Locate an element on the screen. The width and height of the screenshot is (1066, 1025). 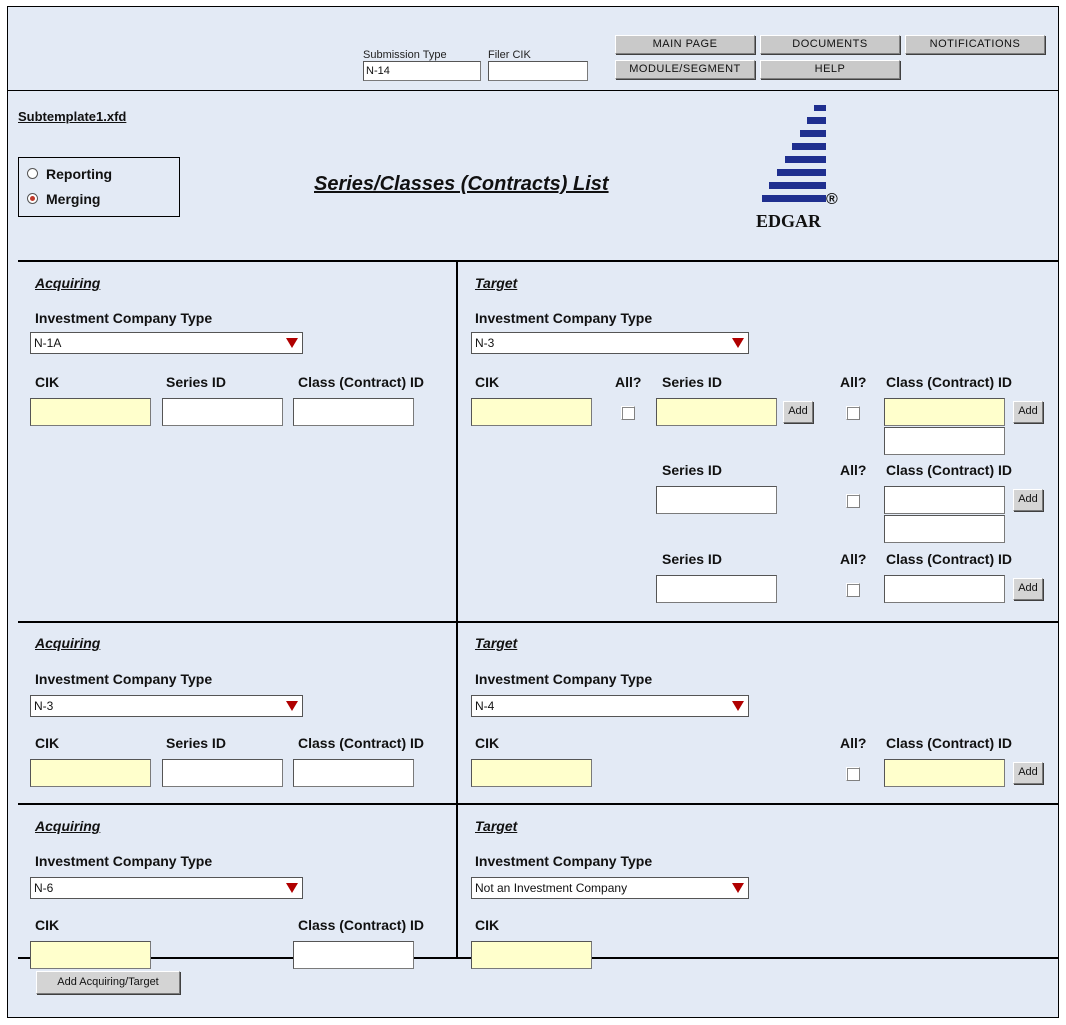
help-button: HELP is located at coordinates (830, 69).